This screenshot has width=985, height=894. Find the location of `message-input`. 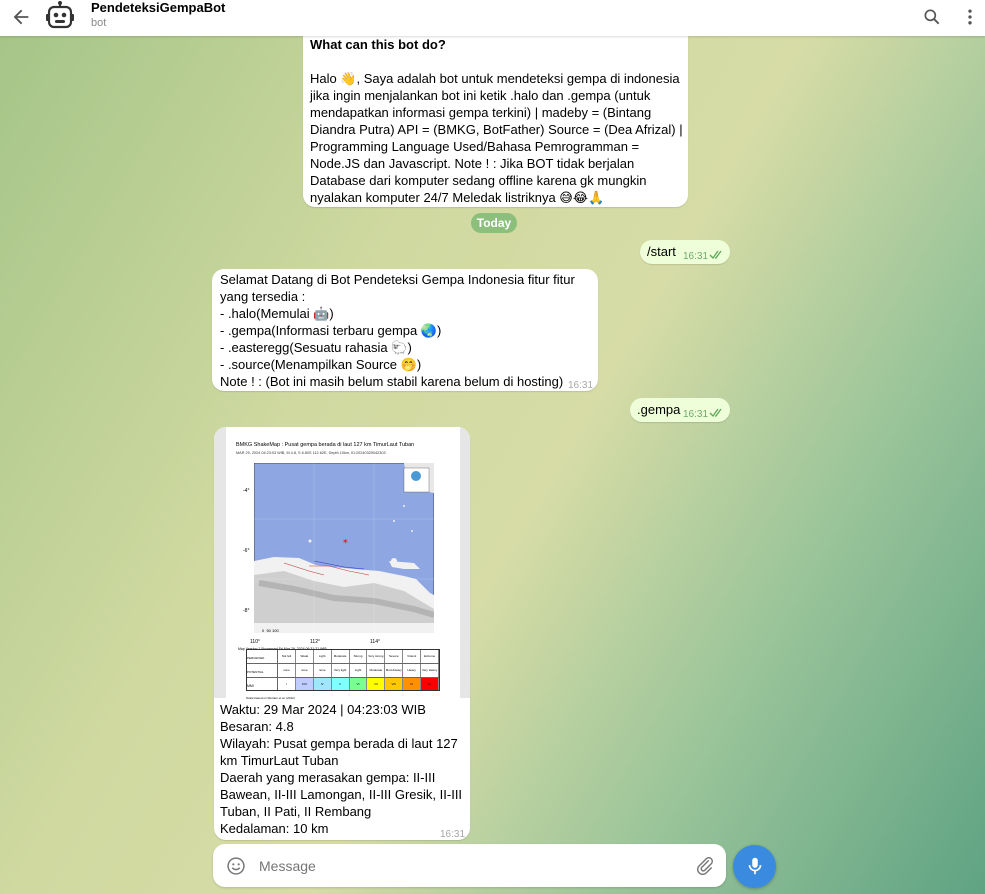

message-input is located at coordinates (469, 866).